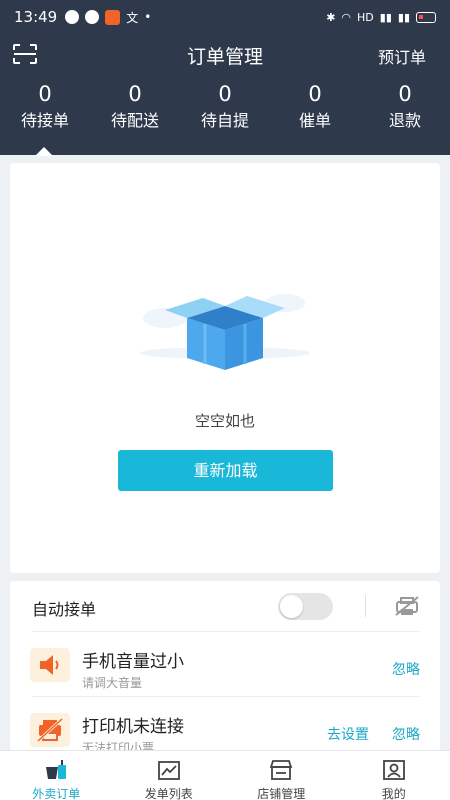  I want to click on nav-store-management: 店铺管理, so click(281, 775).